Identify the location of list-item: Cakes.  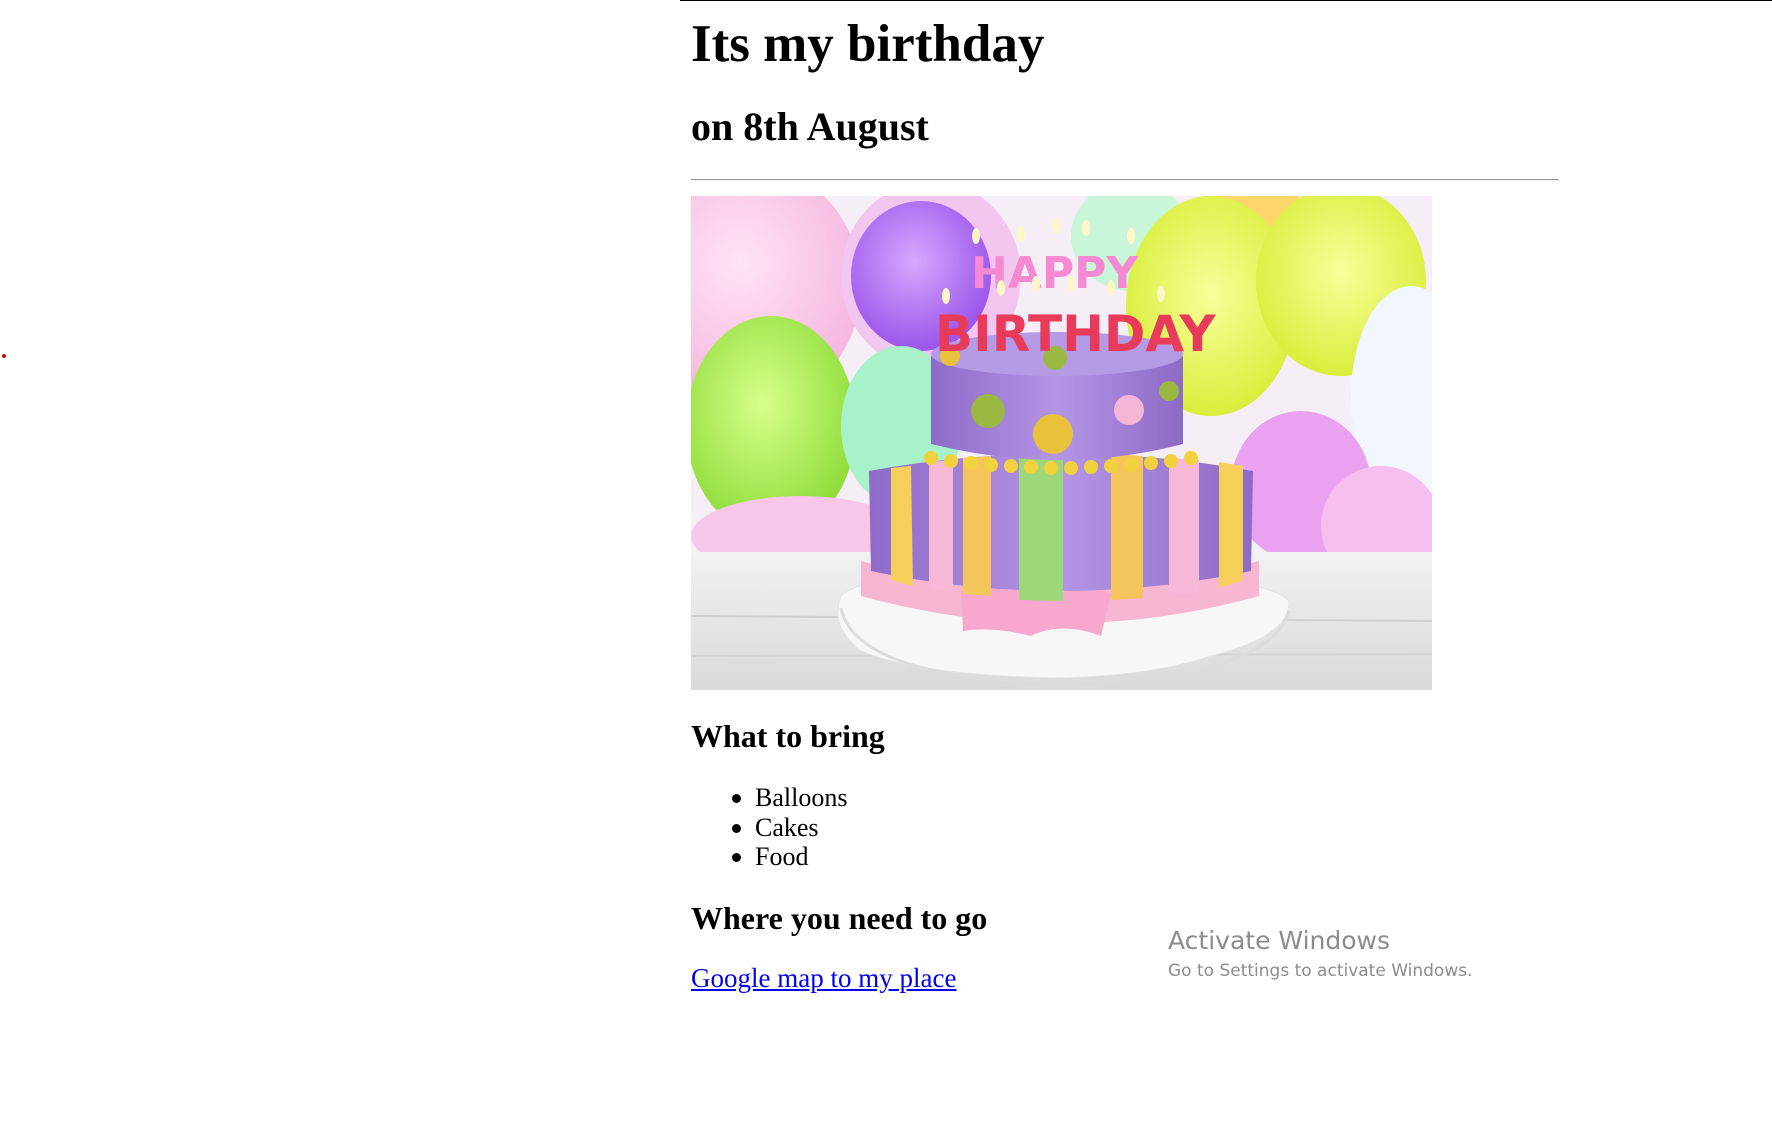
(769, 828).